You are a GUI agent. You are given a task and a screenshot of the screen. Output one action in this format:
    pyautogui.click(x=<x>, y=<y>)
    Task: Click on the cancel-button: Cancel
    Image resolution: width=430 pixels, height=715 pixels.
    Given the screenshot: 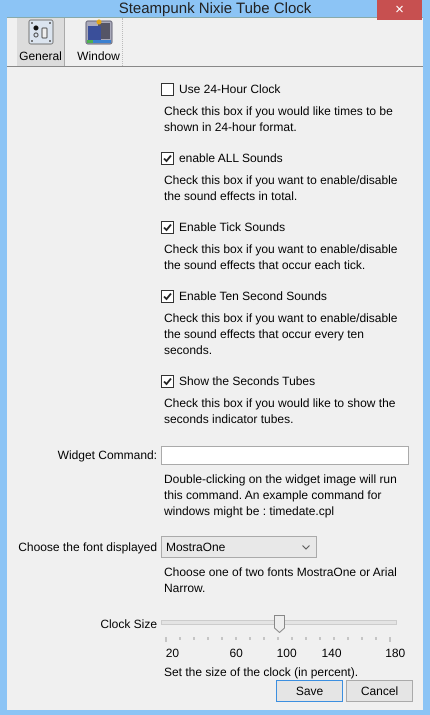 What is the action you would take?
    pyautogui.click(x=379, y=691)
    